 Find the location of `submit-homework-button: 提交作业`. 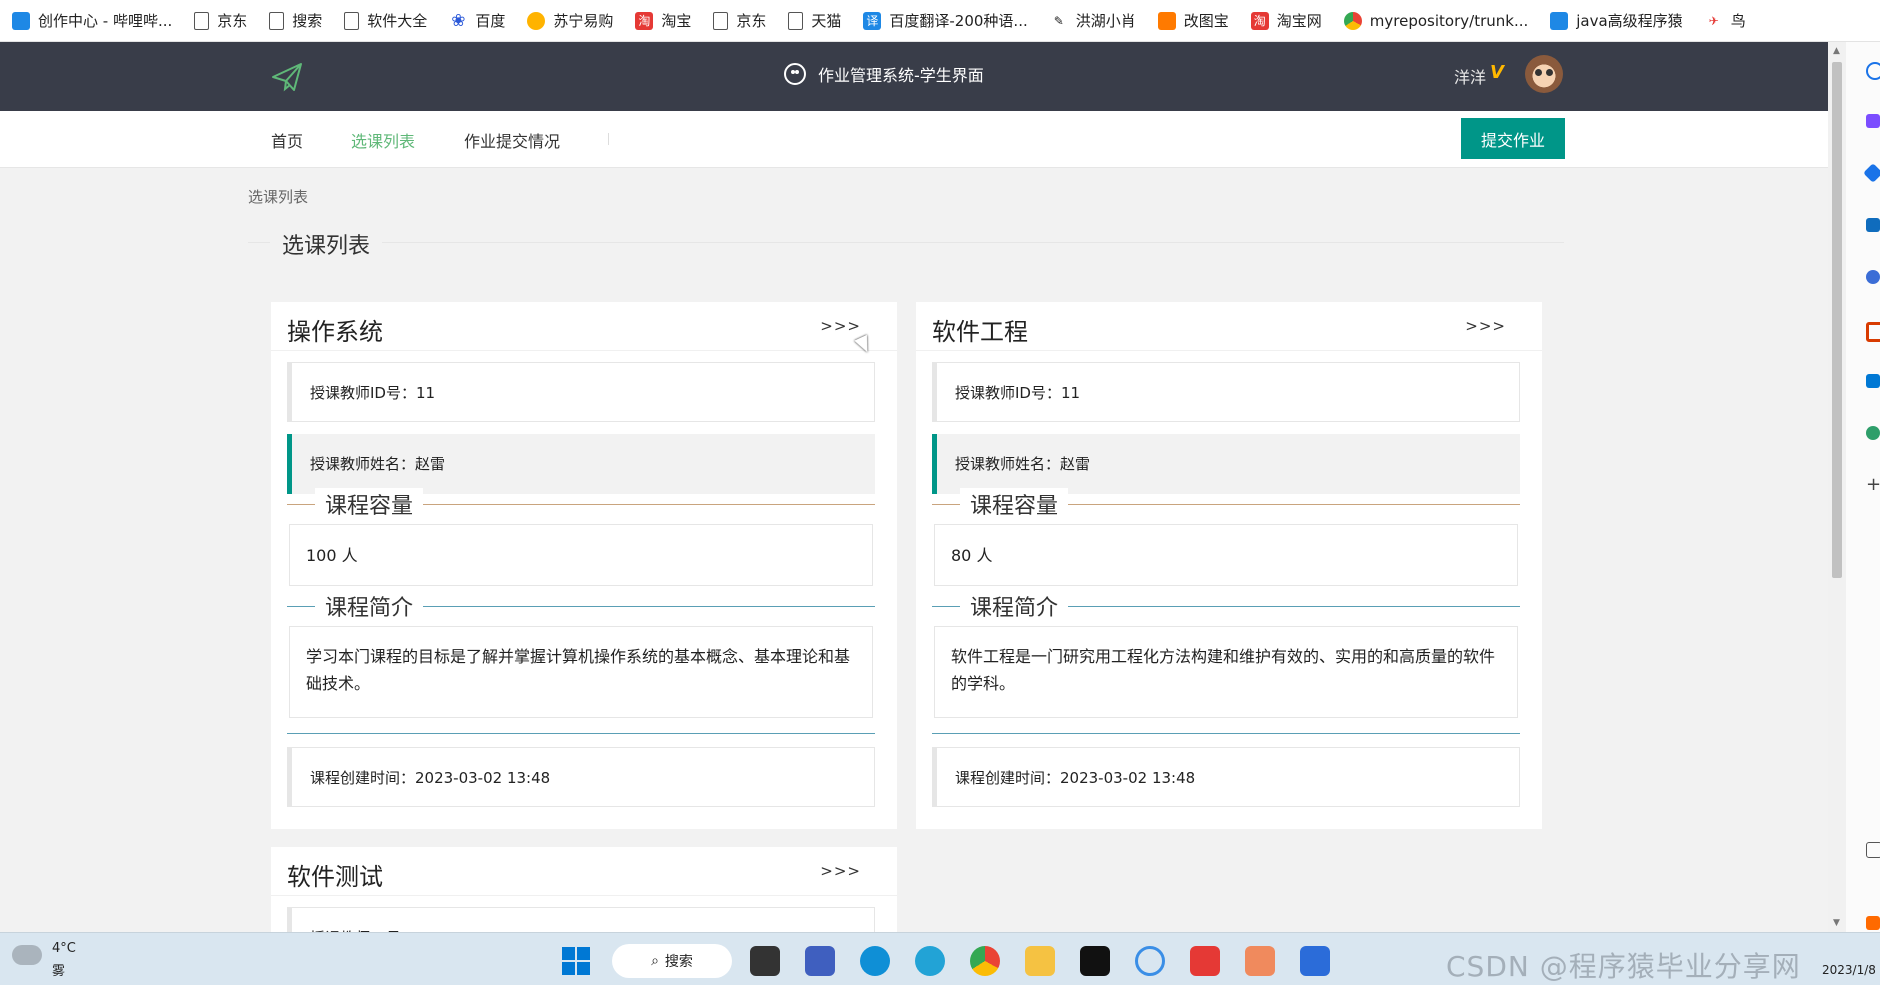

submit-homework-button: 提交作业 is located at coordinates (1513, 138).